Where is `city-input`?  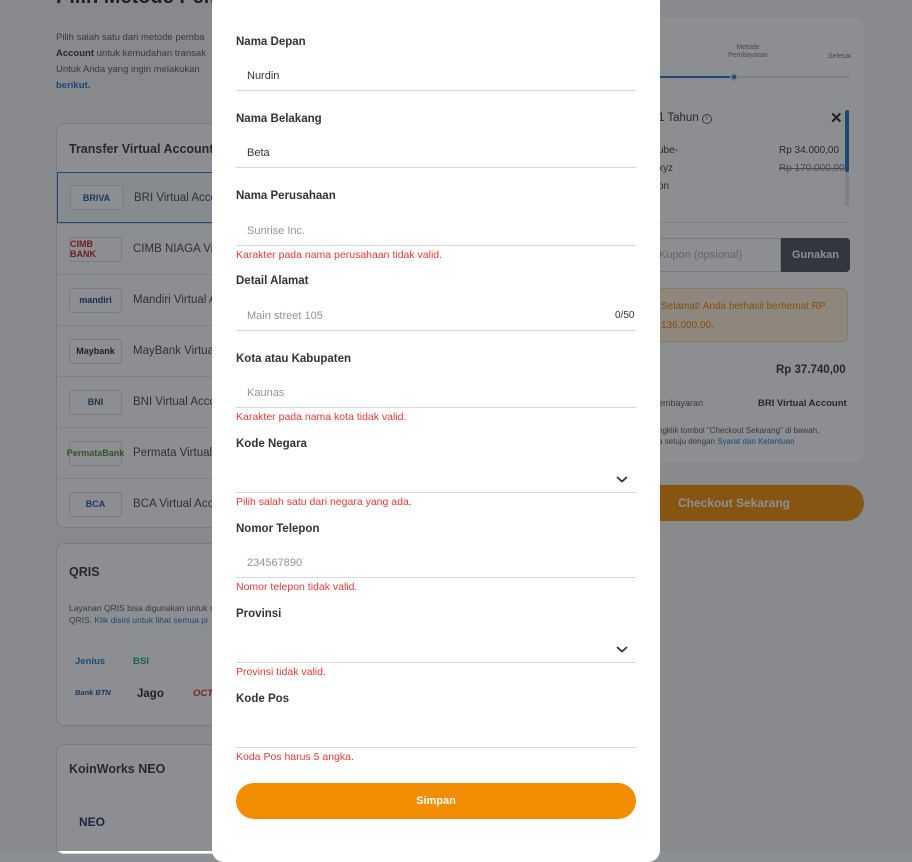 city-input is located at coordinates (436, 393).